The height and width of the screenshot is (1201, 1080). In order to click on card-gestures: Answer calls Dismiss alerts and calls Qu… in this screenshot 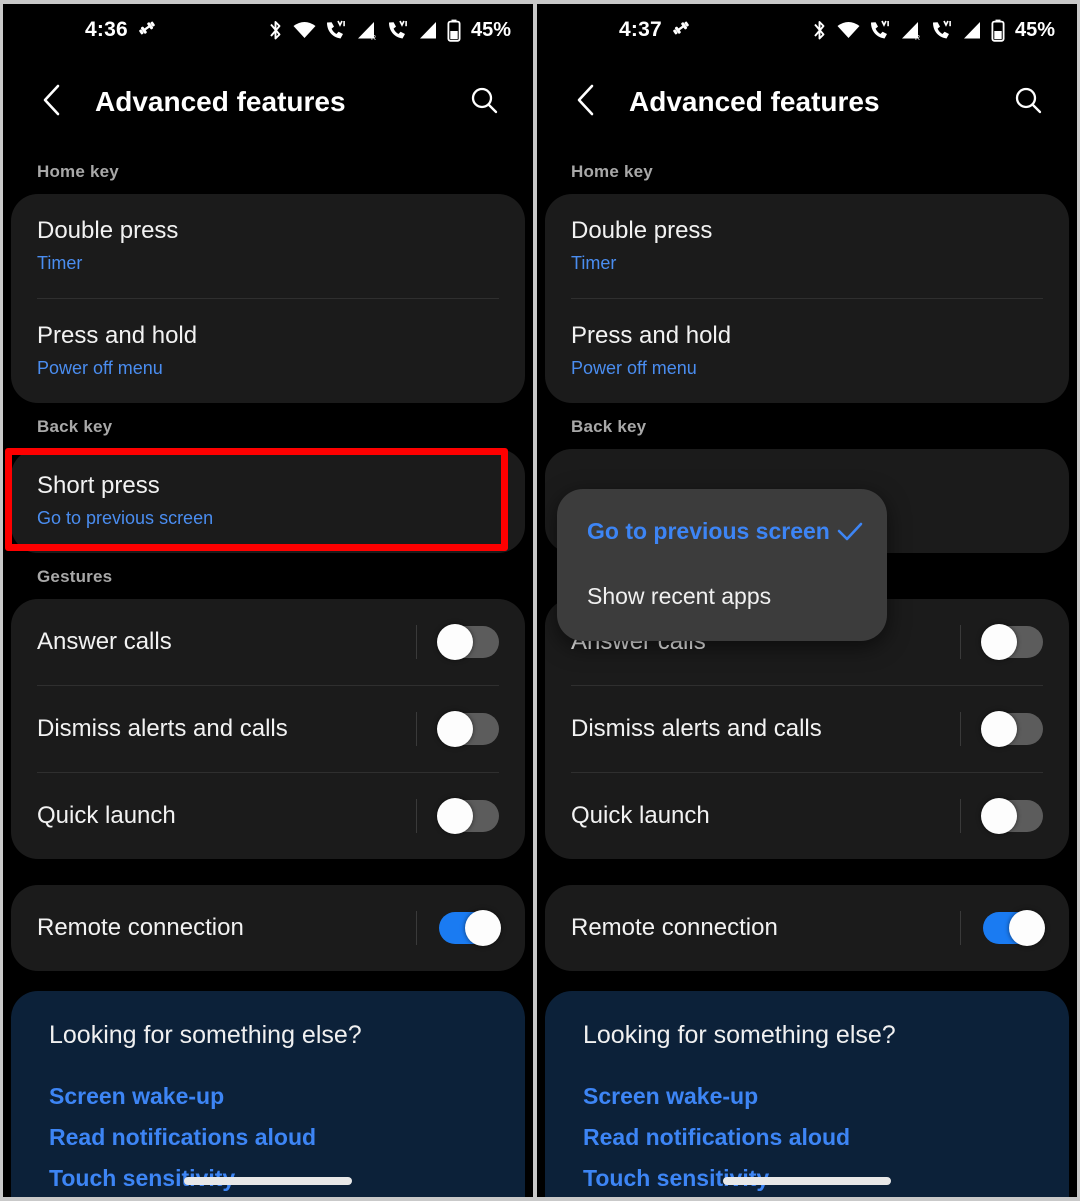, I will do `click(268, 729)`.